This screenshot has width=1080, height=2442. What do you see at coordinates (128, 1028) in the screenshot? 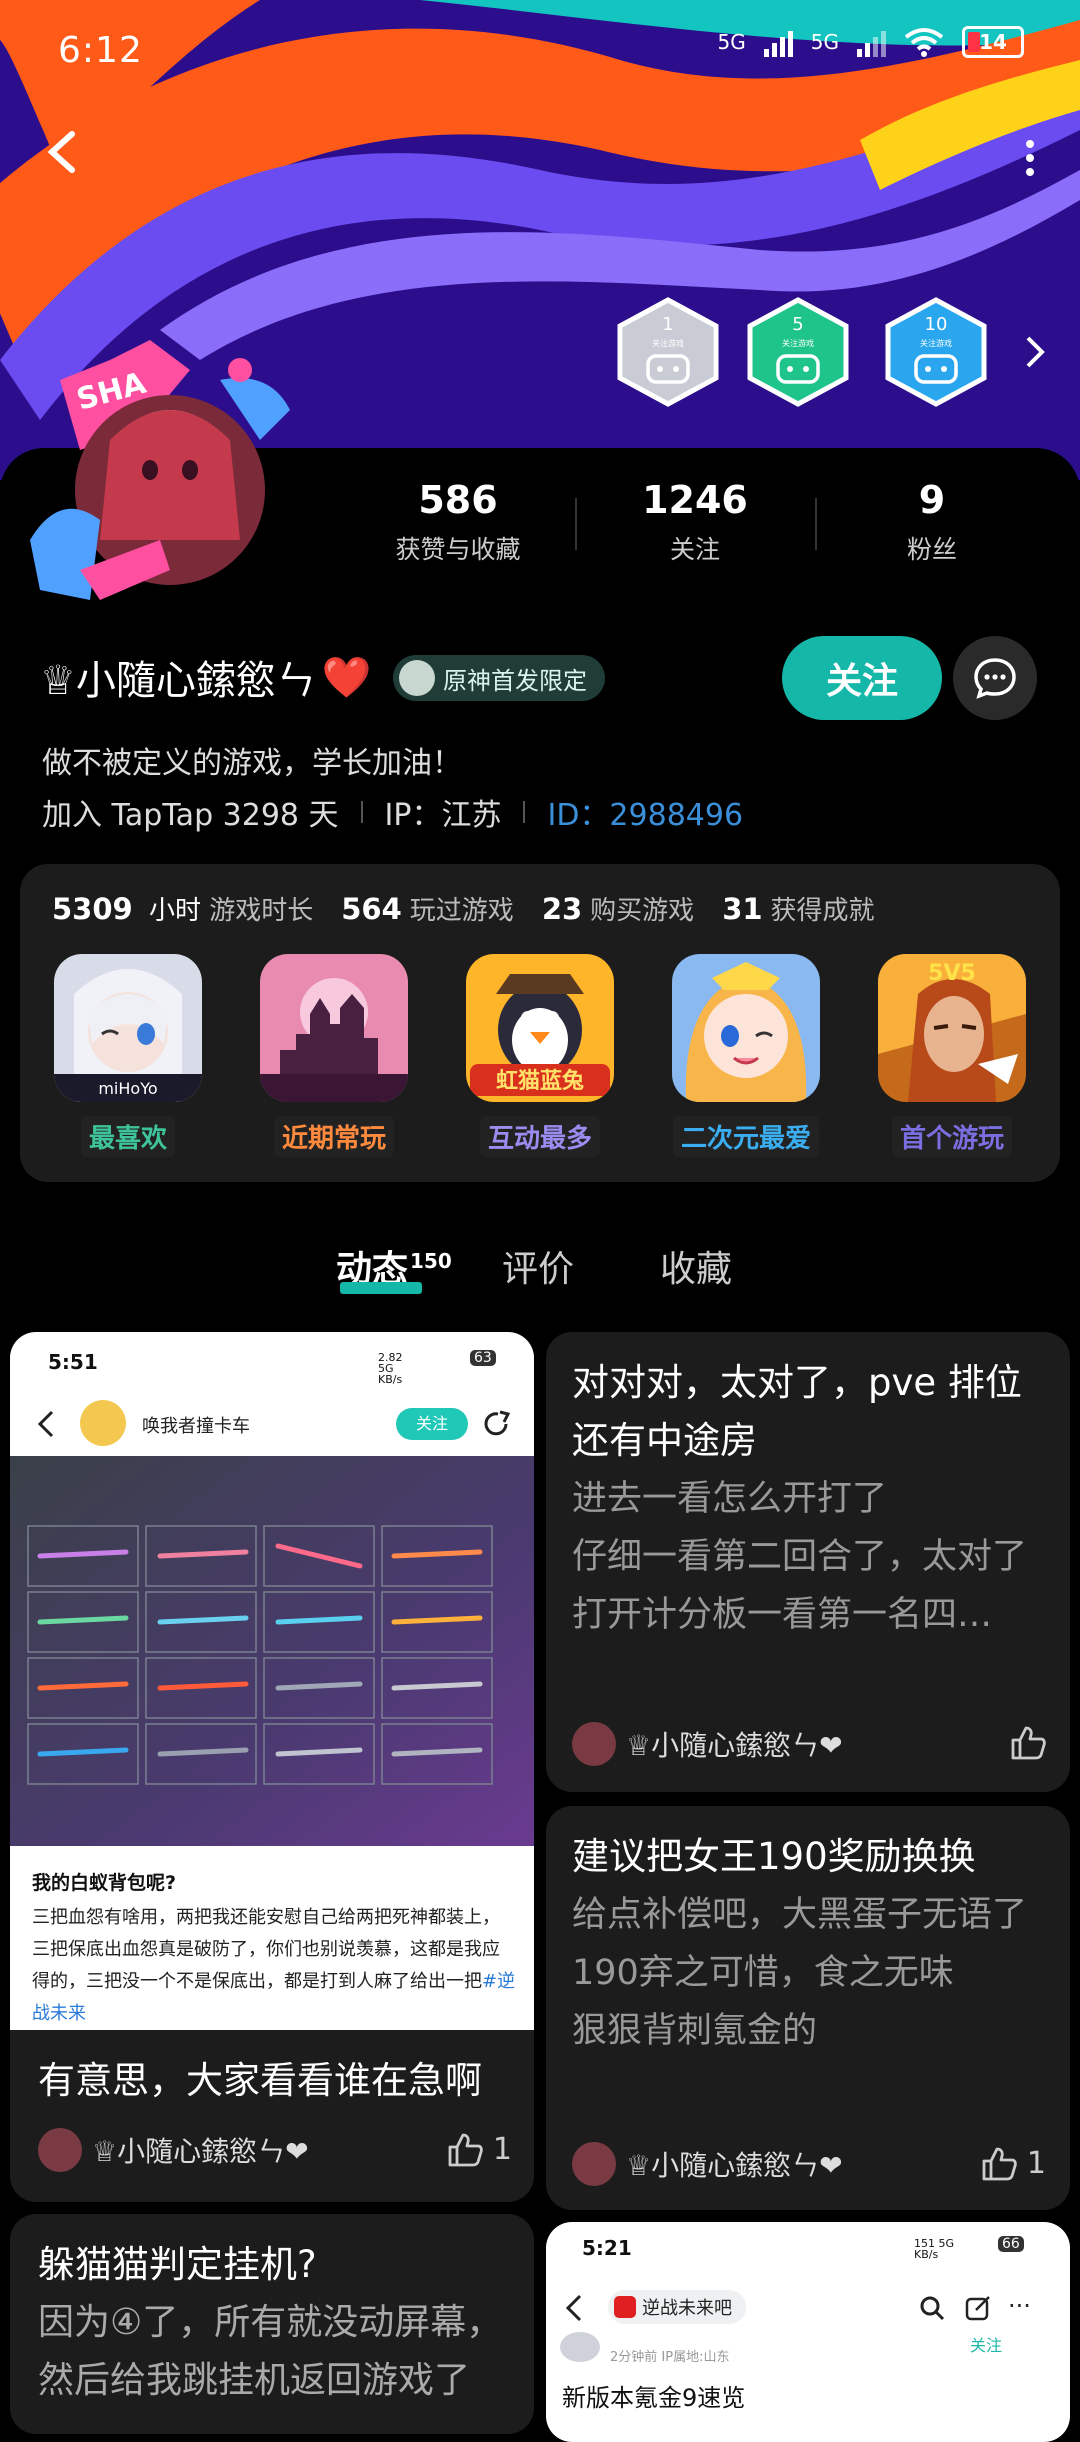
I see `game-icon-honkai: miHoYo` at bounding box center [128, 1028].